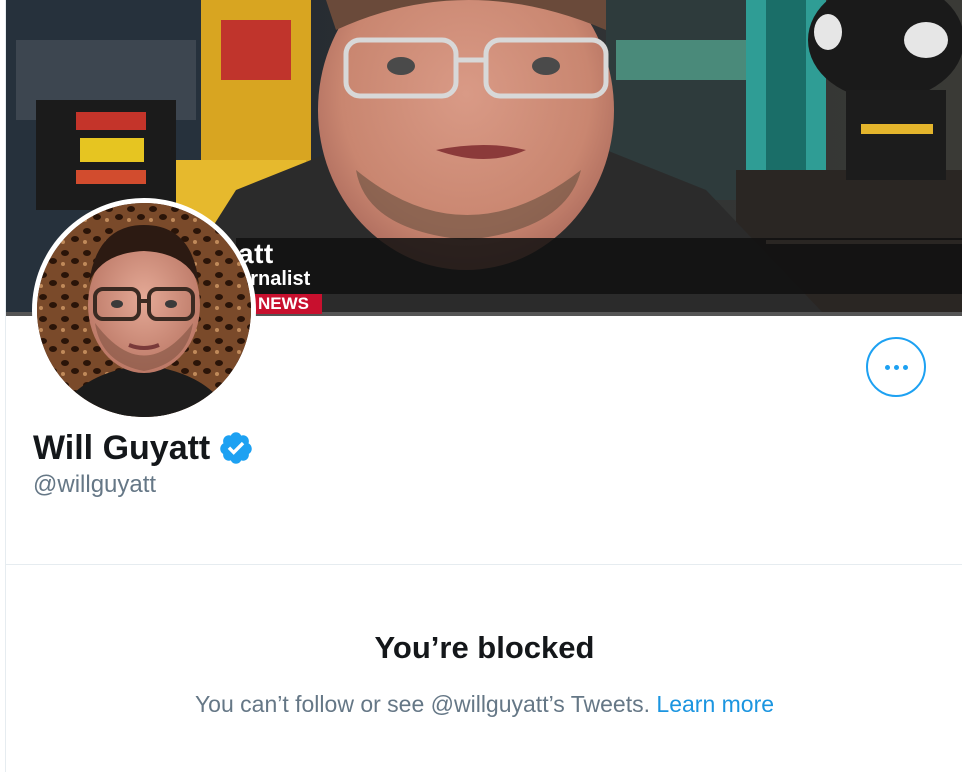  What do you see at coordinates (715, 704) in the screenshot?
I see `learn-more-link: Learn more` at bounding box center [715, 704].